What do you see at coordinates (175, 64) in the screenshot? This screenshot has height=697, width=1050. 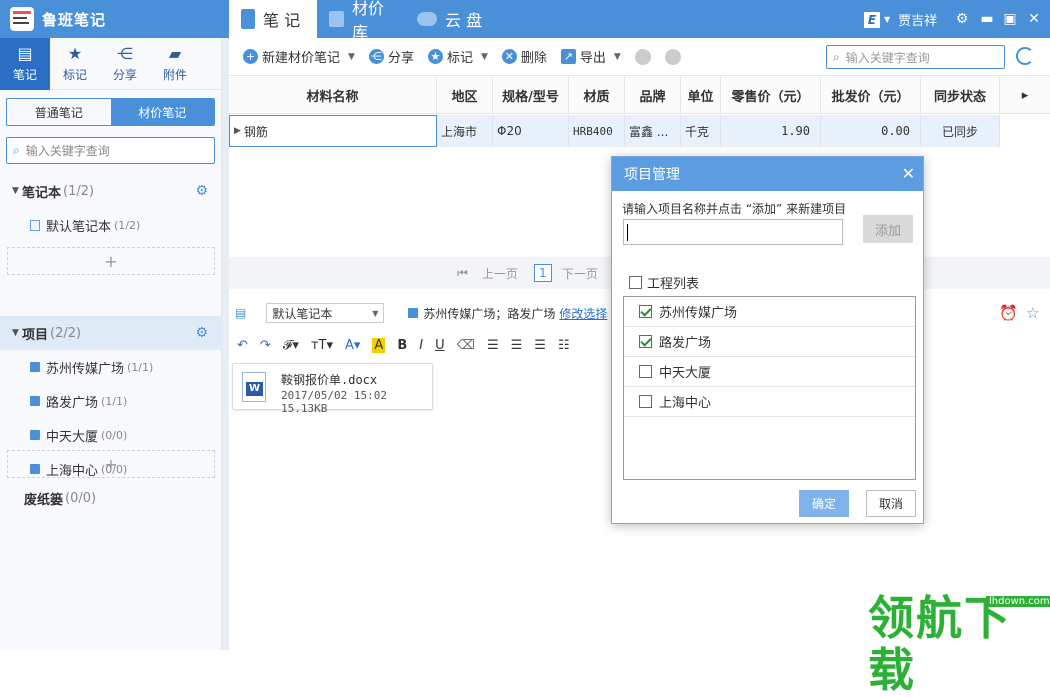 I see `sidebar-nav-attachments: ▰ 附件` at bounding box center [175, 64].